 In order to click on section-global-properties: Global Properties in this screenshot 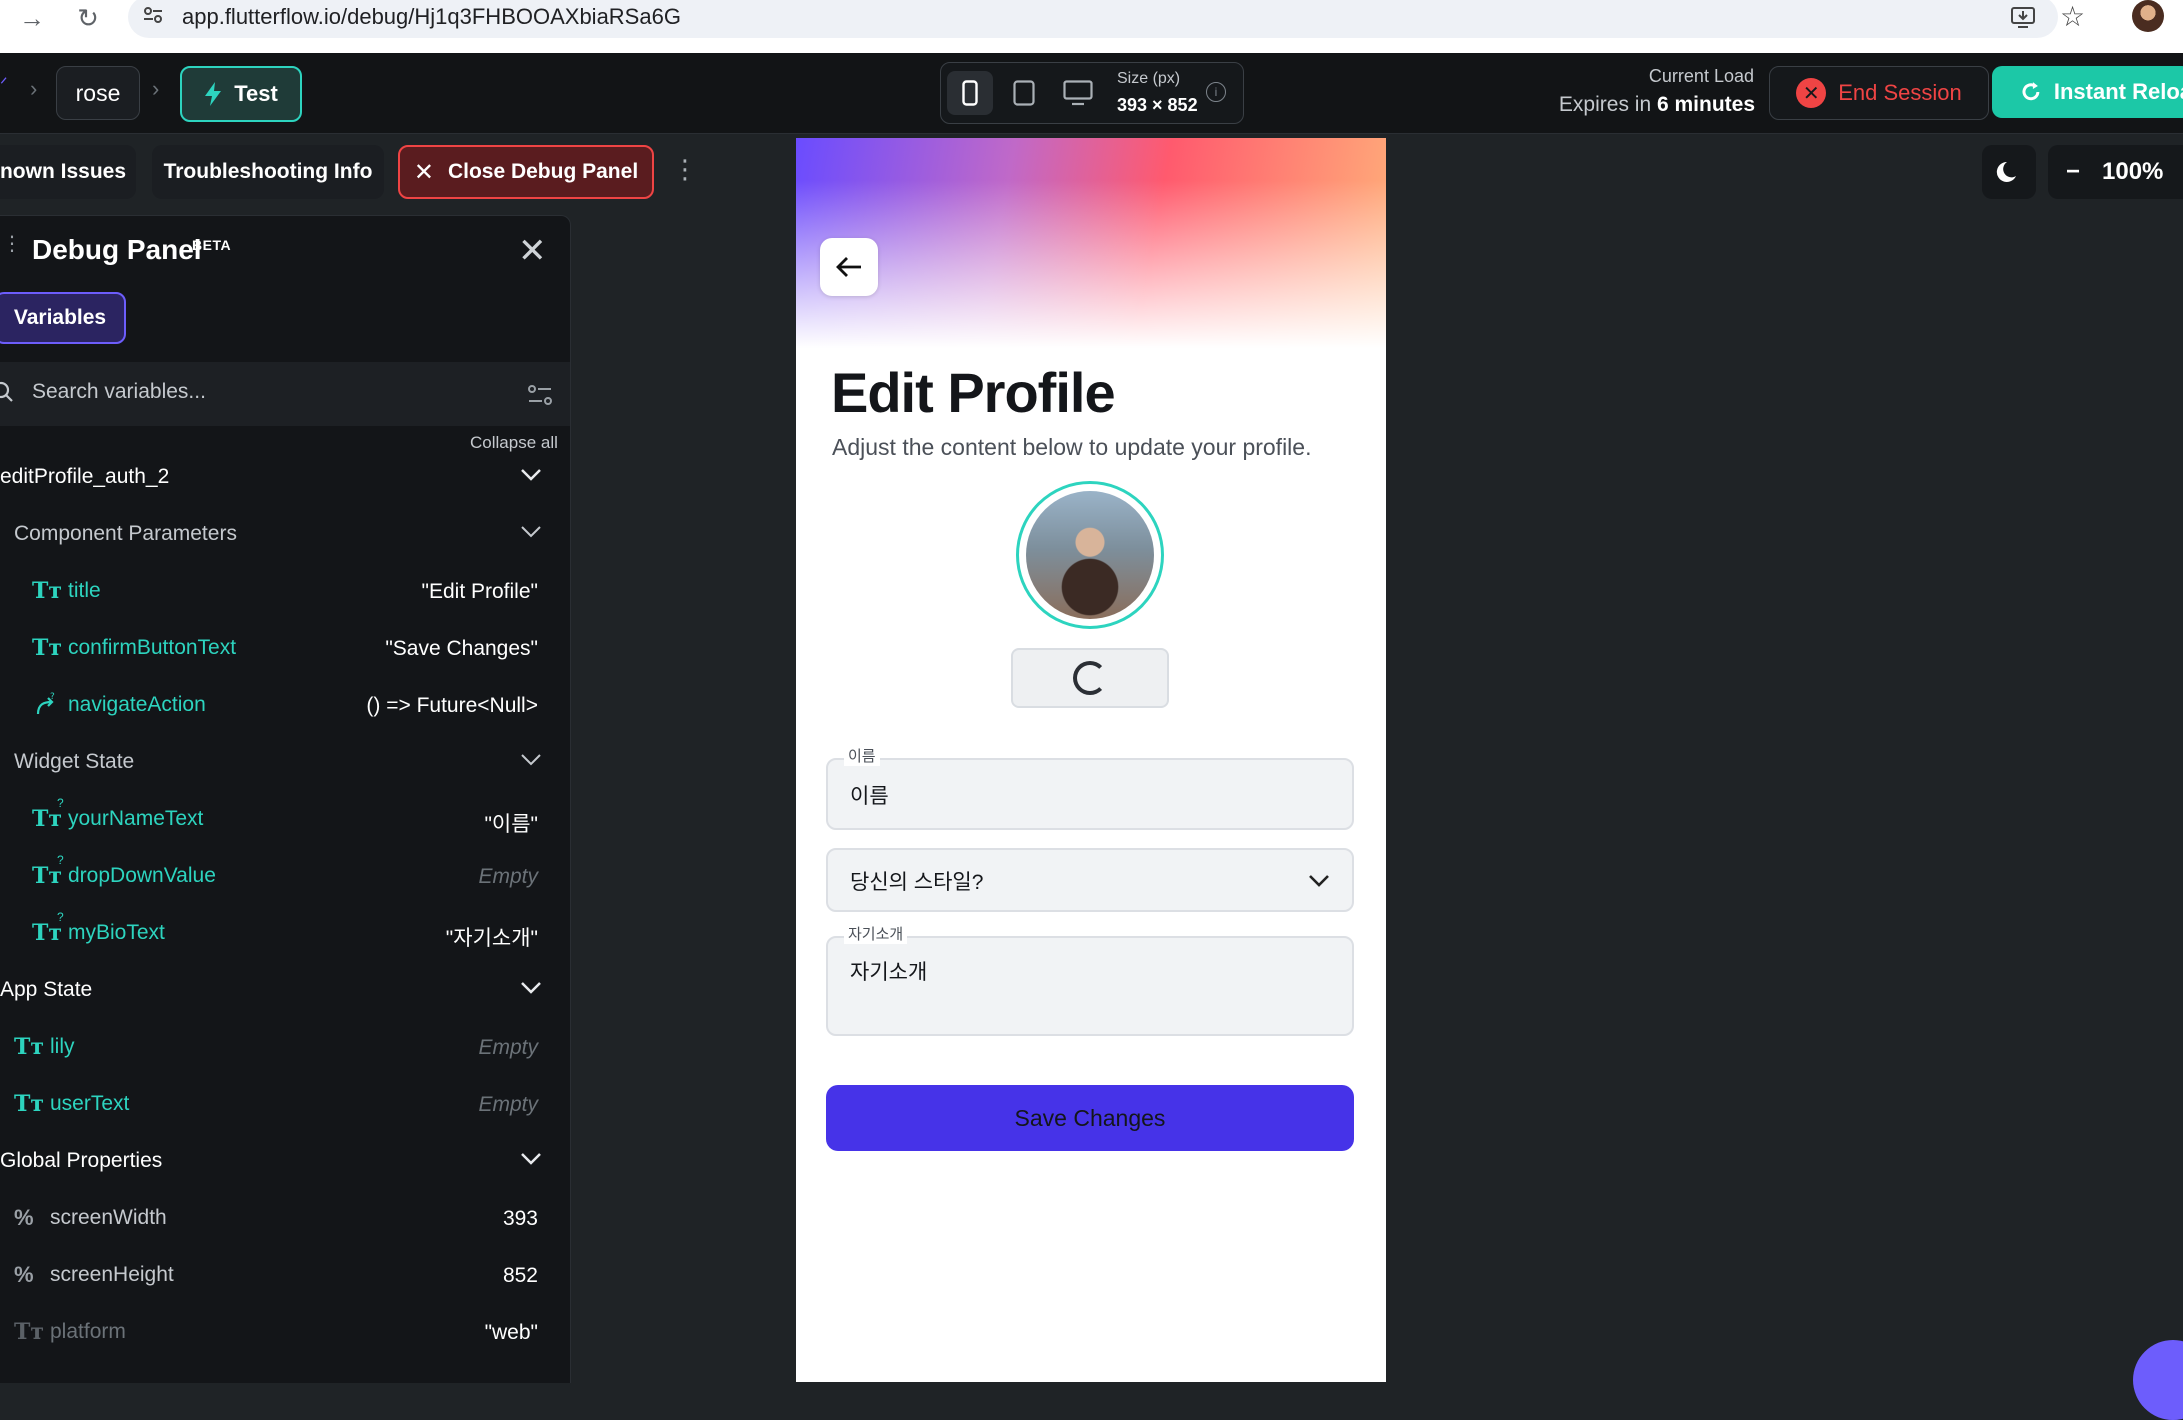, I will do `click(81, 1161)`.